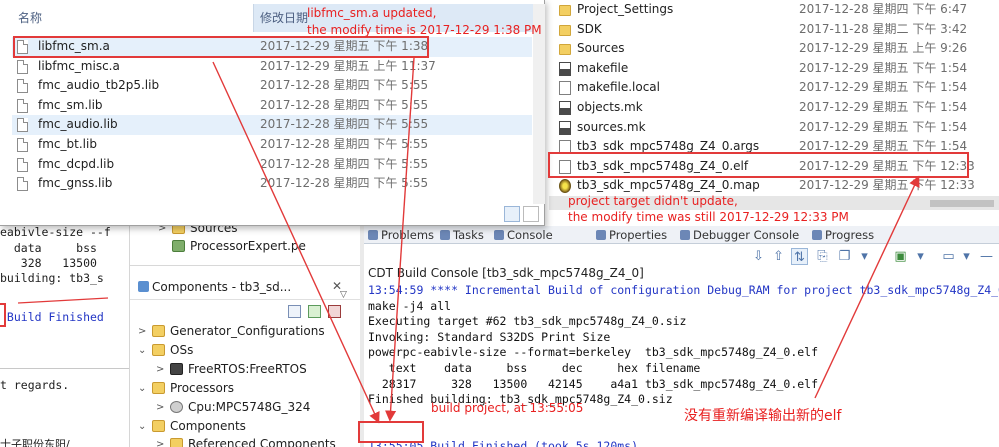 Image resolution: width=999 pixels, height=447 pixels. I want to click on file-date: 2017-12-29 星期五 上午 9:26, so click(883, 48).